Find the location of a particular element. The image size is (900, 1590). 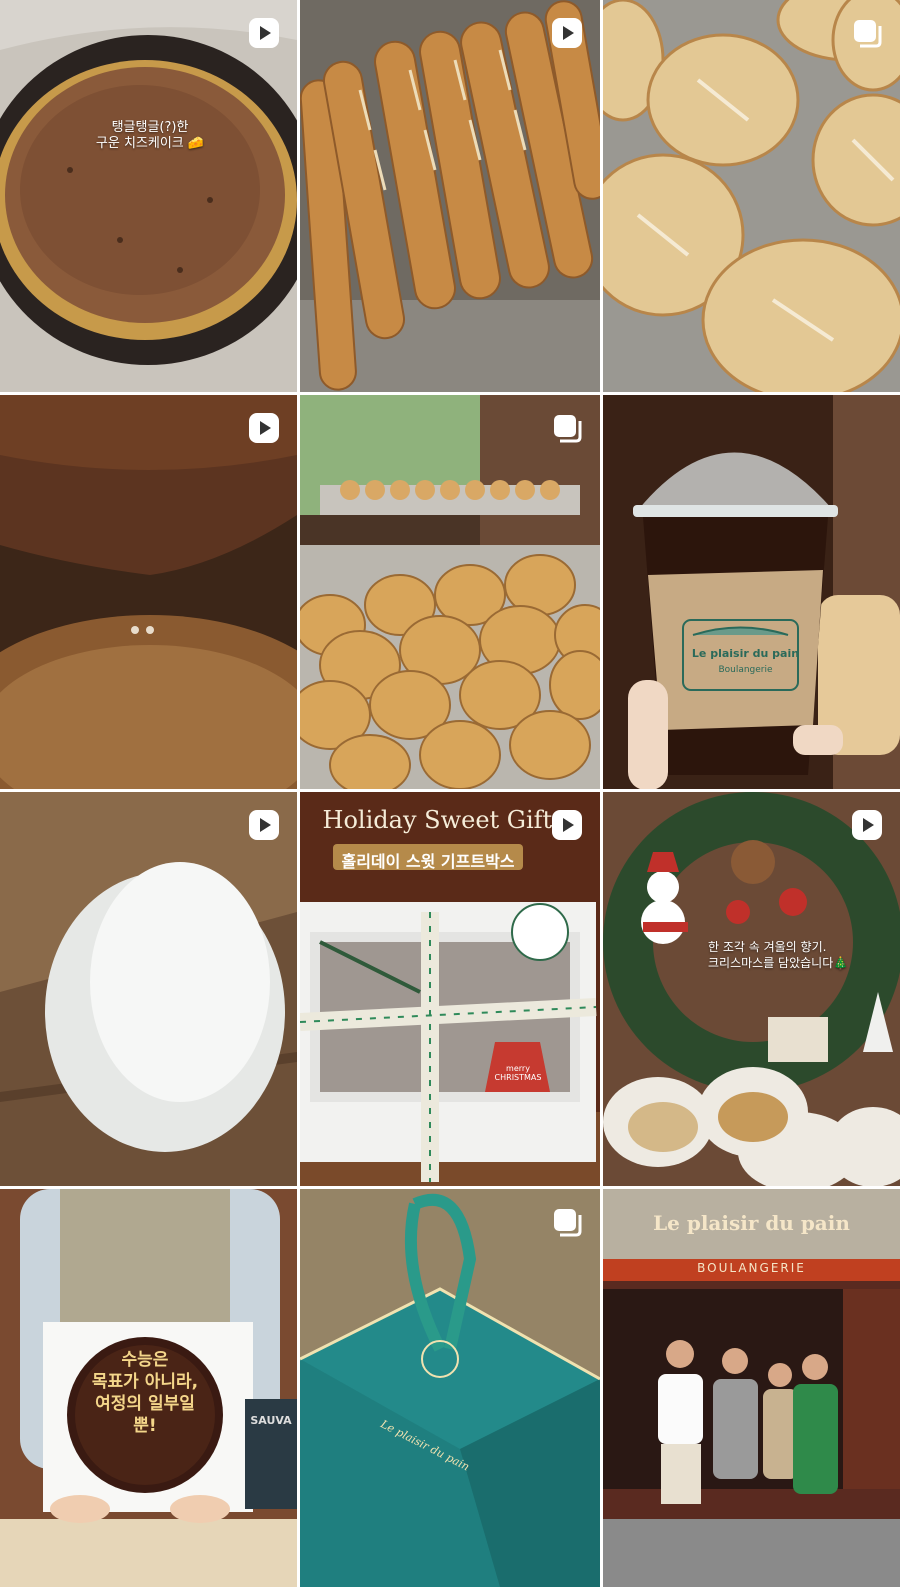

chocolate-pour-image is located at coordinates (148, 592).